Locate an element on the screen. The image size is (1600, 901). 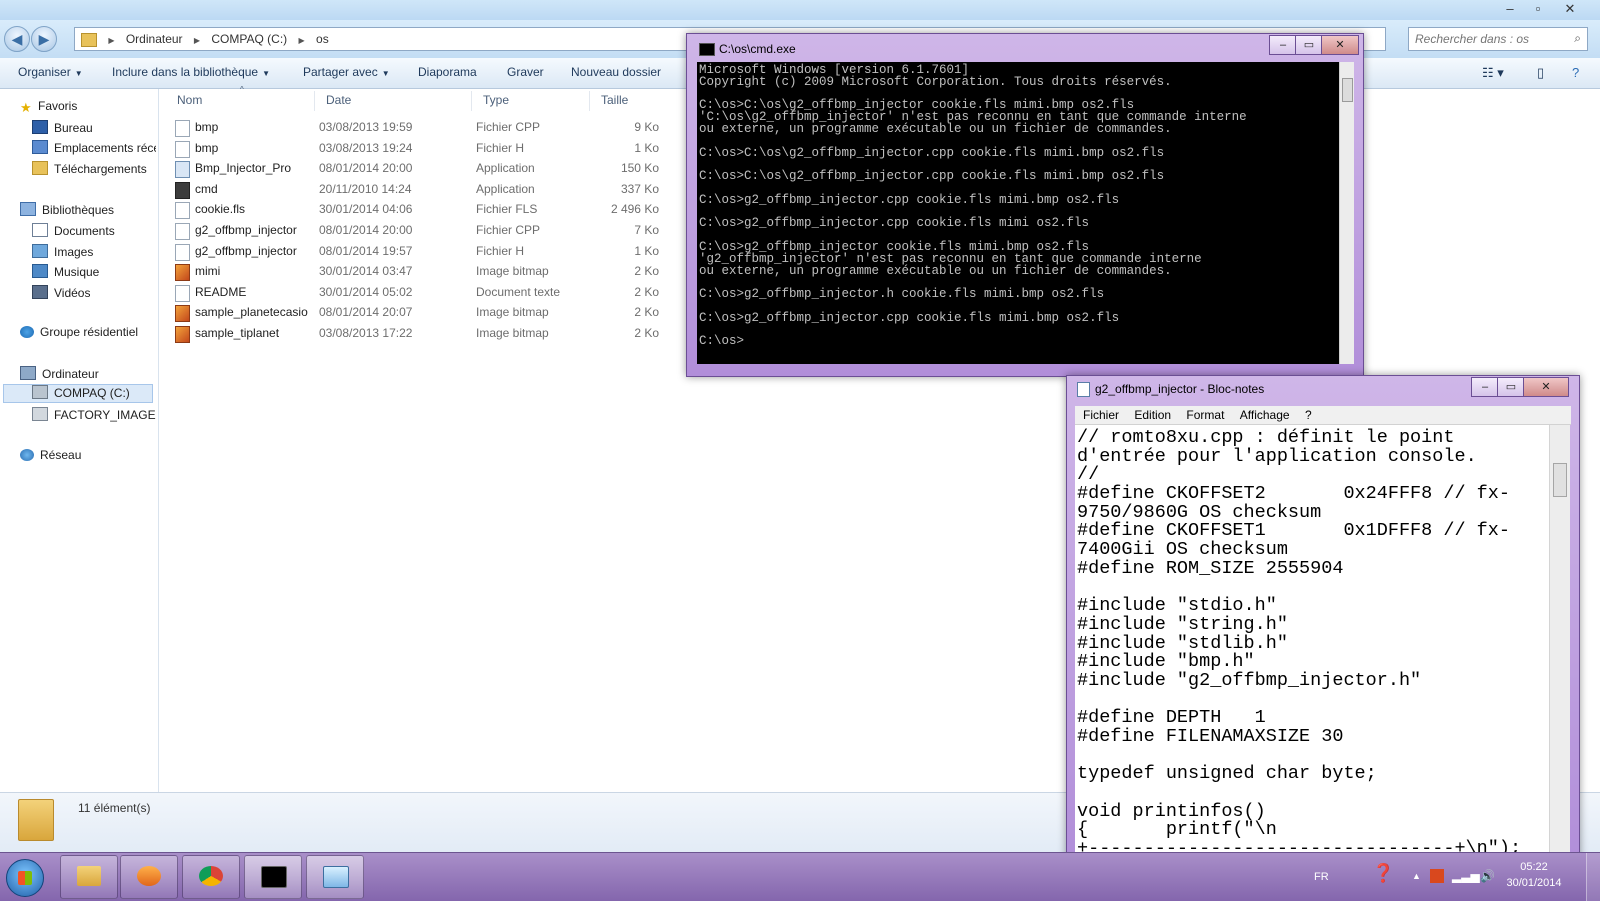
menu-help: ? is located at coordinates (1308, 415).